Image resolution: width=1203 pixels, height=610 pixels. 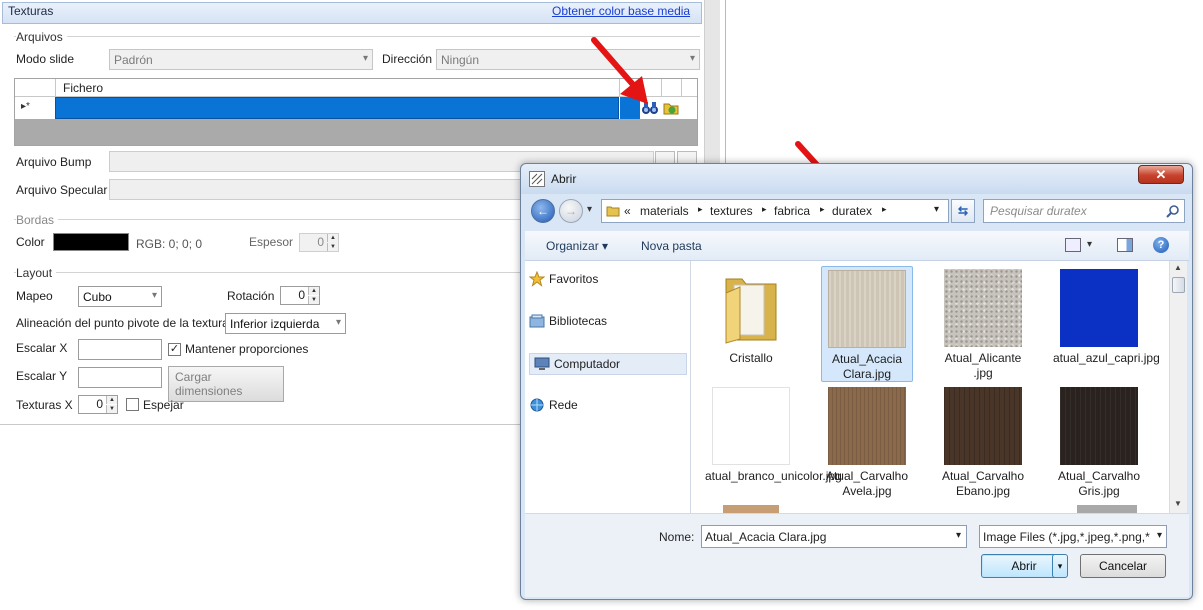 I want to click on fichero-cell, so click(x=337, y=108).